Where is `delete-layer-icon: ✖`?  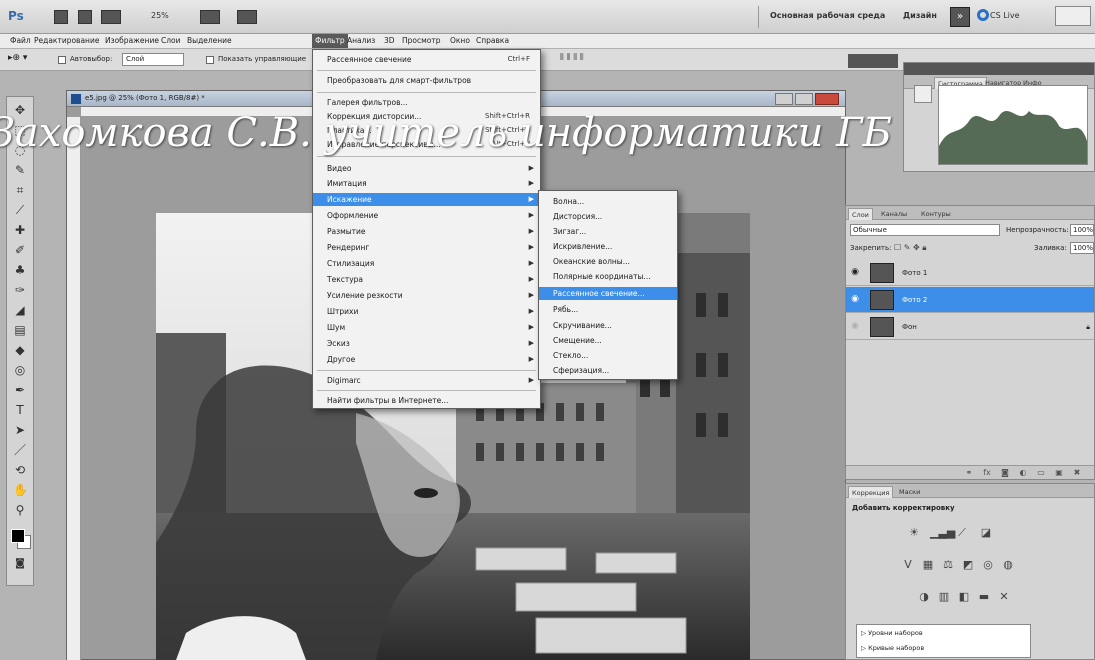 delete-layer-icon: ✖ is located at coordinates (1077, 473).